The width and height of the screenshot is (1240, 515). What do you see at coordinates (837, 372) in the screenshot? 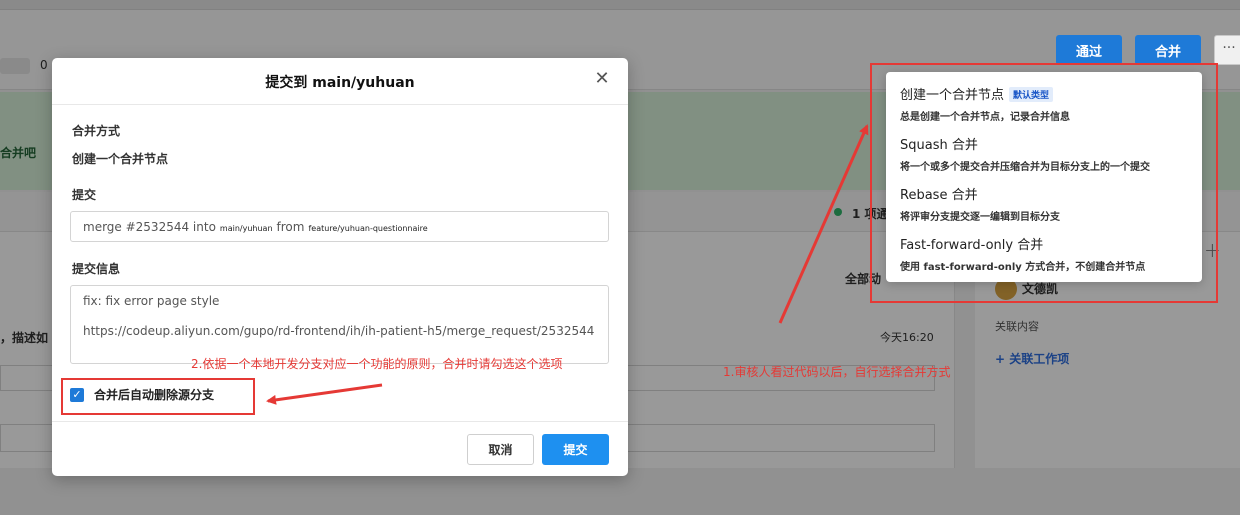
I see `annotation-merge-note: 1.审核人看过代码以后，自行选择合并方式` at bounding box center [837, 372].